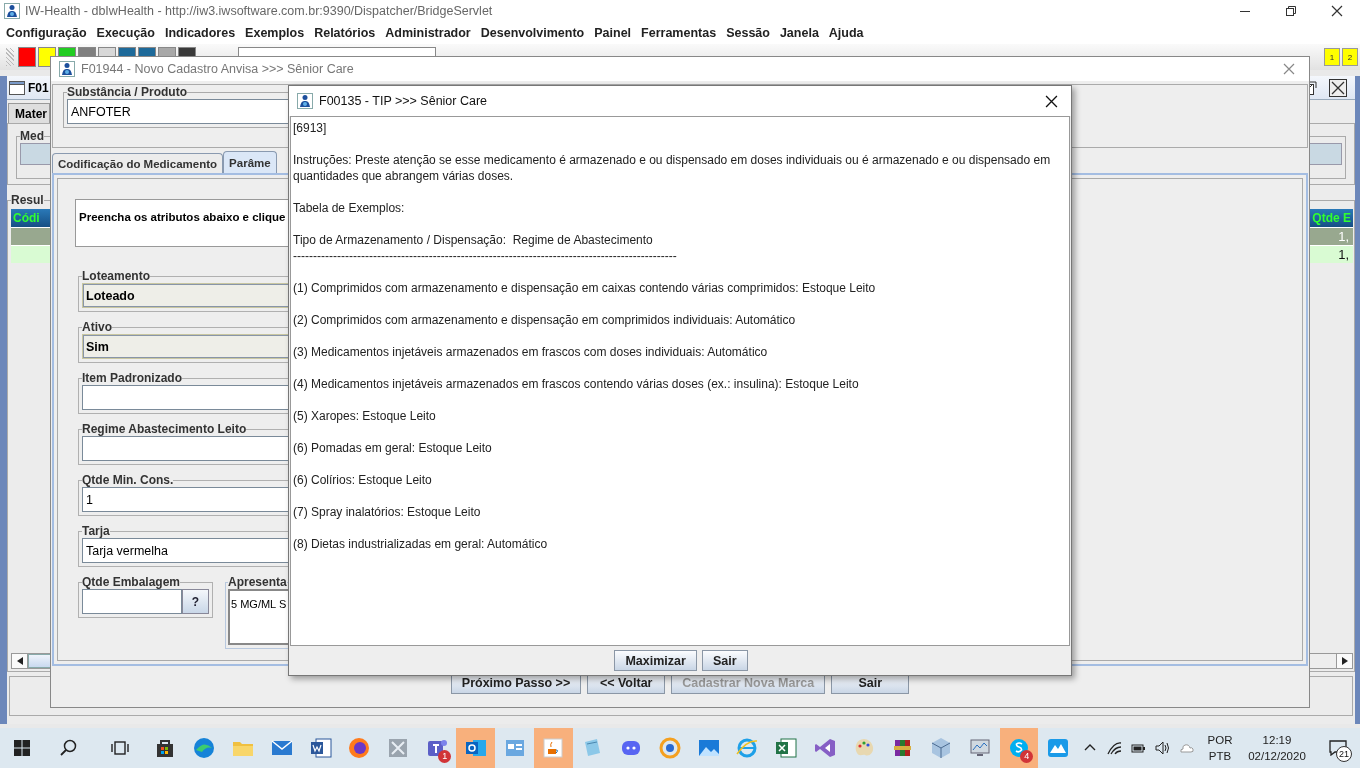 The height and width of the screenshot is (768, 1360). What do you see at coordinates (421, 544) in the screenshot?
I see `text-line: (8) Dietas industrializadas em geral: Automático` at bounding box center [421, 544].